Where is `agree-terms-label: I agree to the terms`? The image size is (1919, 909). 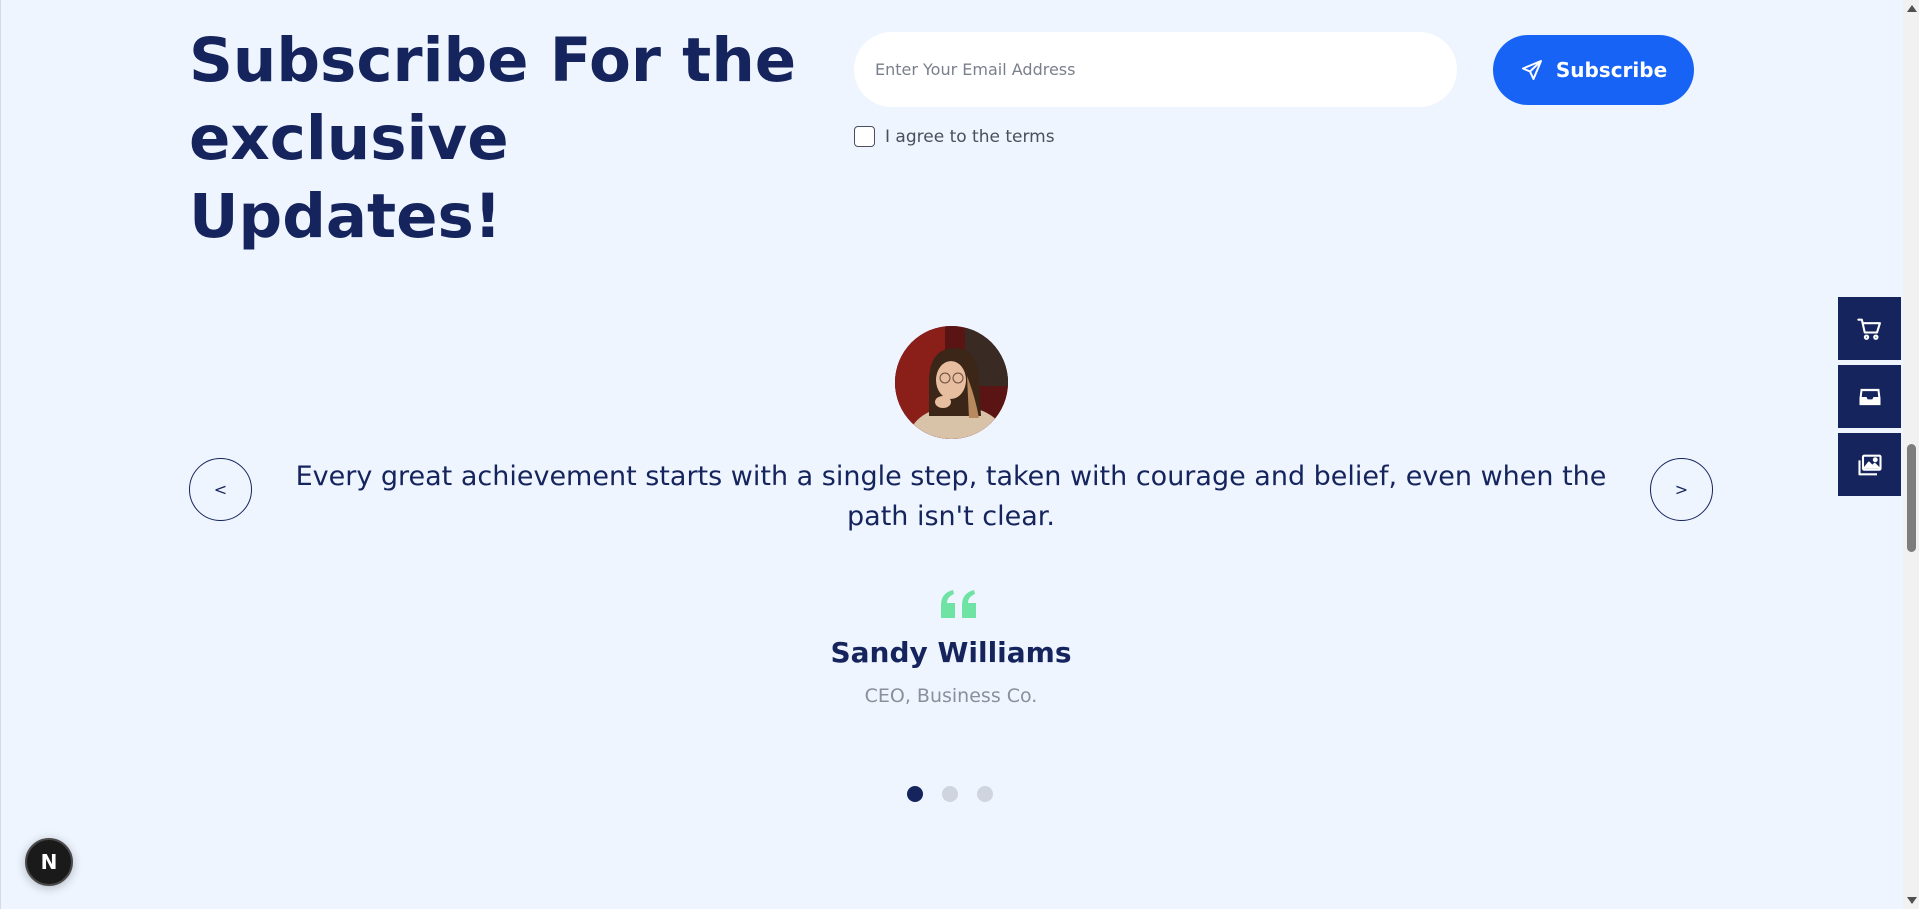
agree-terms-label: I agree to the terms is located at coordinates (970, 136).